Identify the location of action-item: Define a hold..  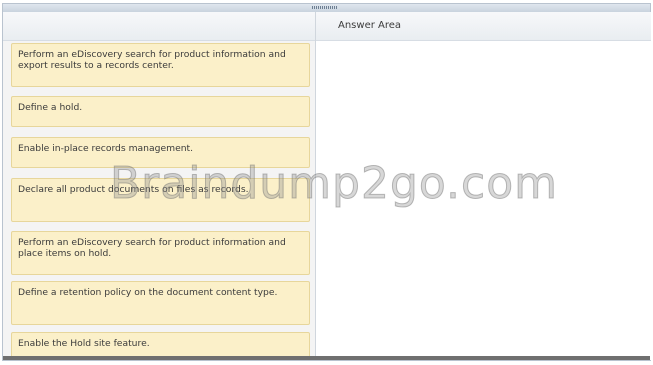
(160, 111).